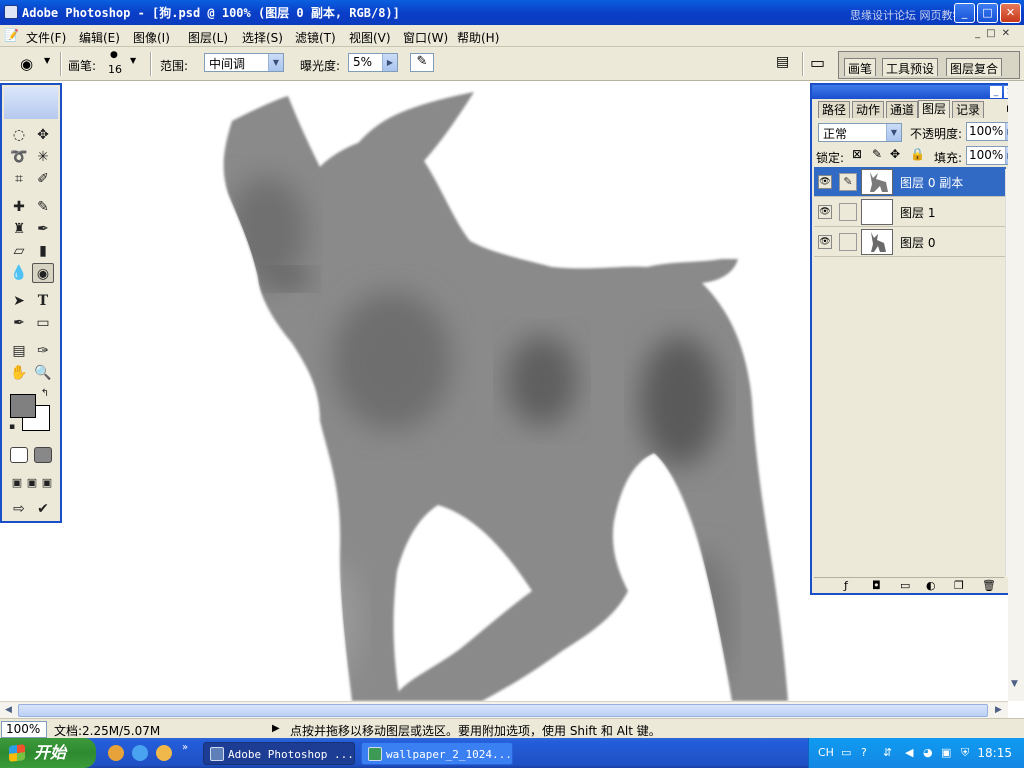 This screenshot has width=1024, height=768. Describe the element at coordinates (1016, 391) in the screenshot. I see `vertical-scrollbar: ▼` at that location.